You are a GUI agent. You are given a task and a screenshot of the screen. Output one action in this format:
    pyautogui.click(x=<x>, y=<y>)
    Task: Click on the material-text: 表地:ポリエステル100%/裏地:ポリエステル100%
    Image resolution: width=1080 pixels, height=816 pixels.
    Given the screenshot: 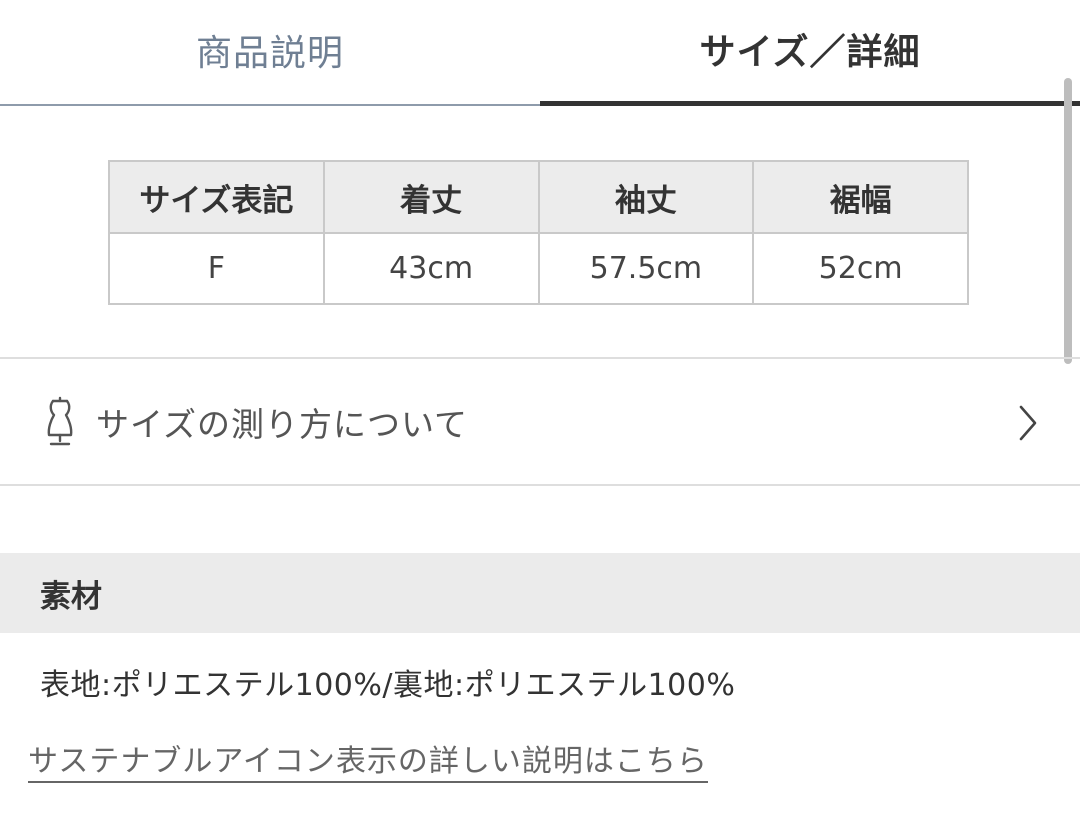 What is the action you would take?
    pyautogui.click(x=388, y=685)
    